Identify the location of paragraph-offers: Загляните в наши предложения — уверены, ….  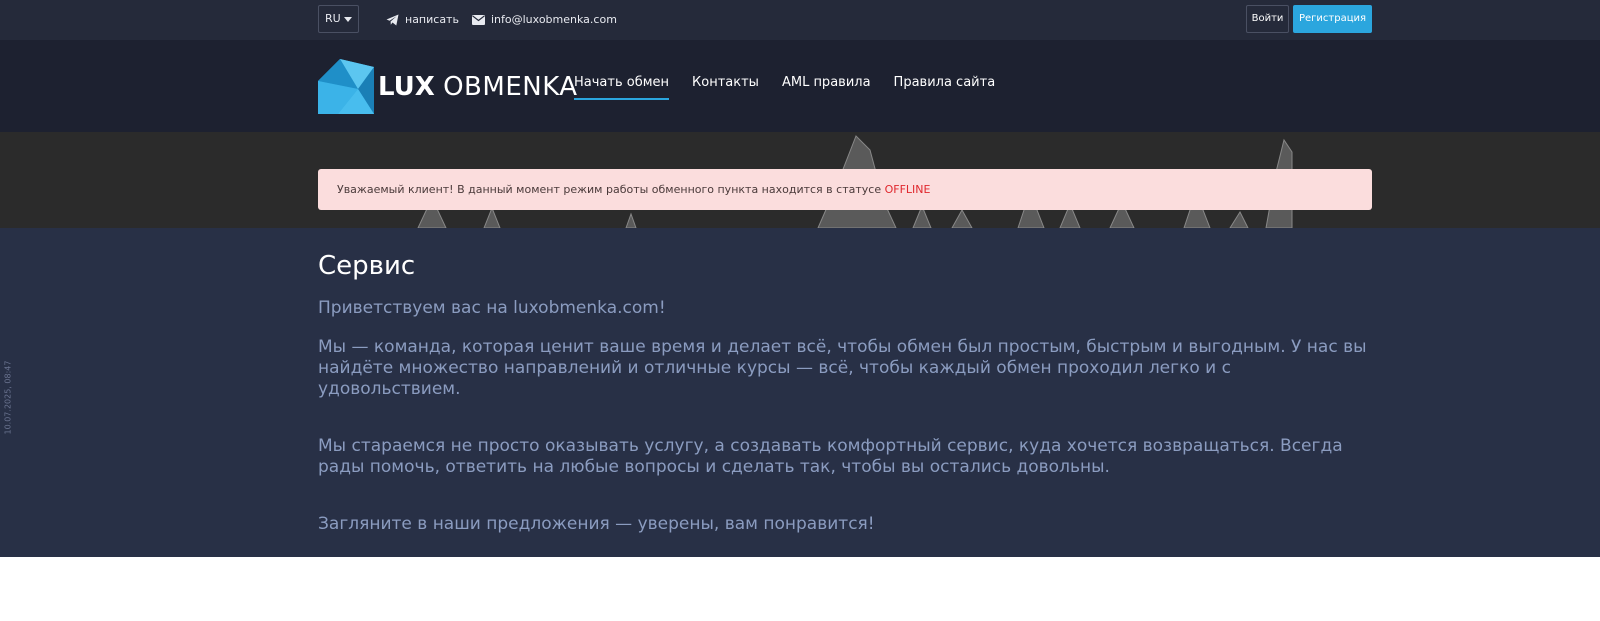
(596, 524).